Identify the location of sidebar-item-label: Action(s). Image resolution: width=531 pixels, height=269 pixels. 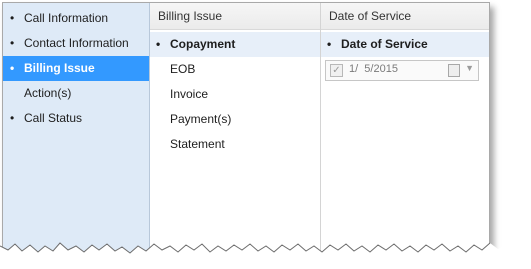
(48, 93).